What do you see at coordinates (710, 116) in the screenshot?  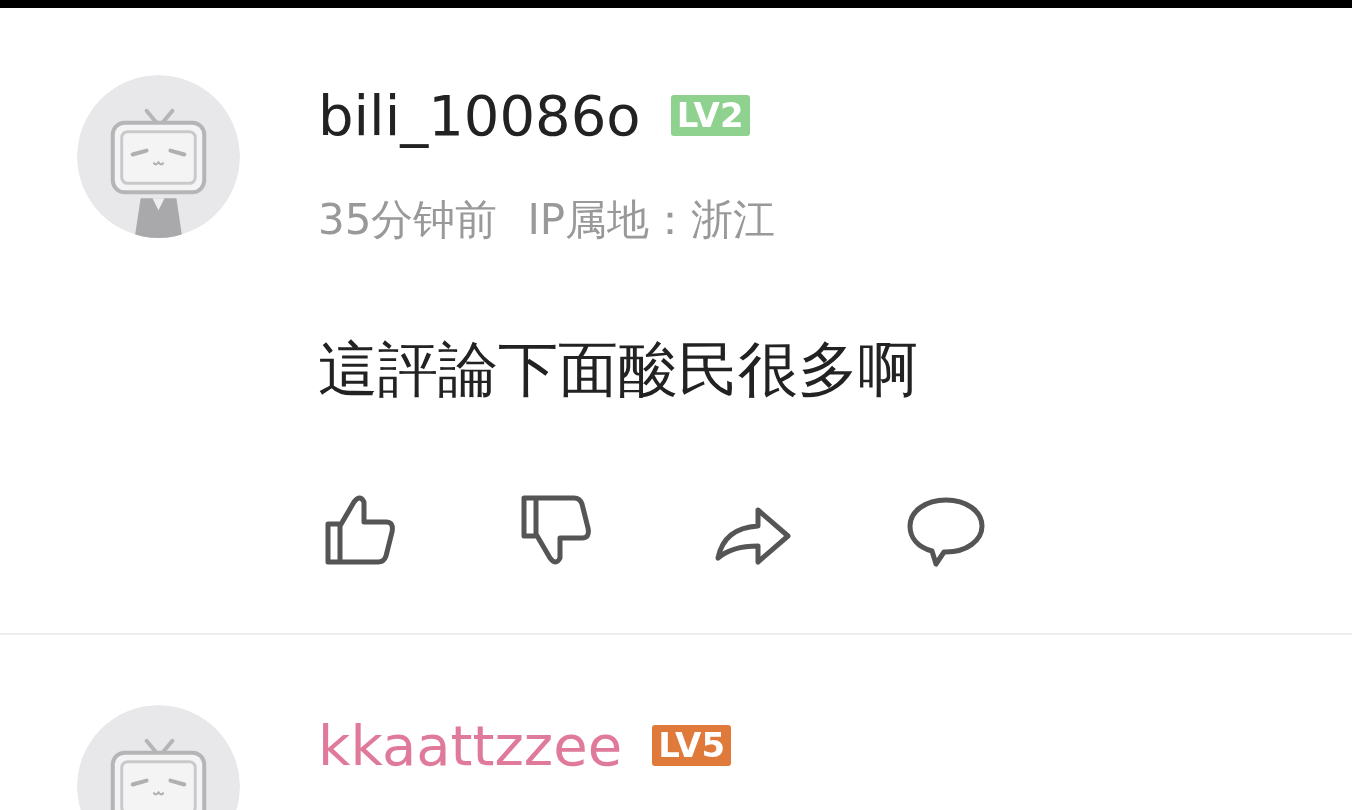 I see `level-badge: LV2` at bounding box center [710, 116].